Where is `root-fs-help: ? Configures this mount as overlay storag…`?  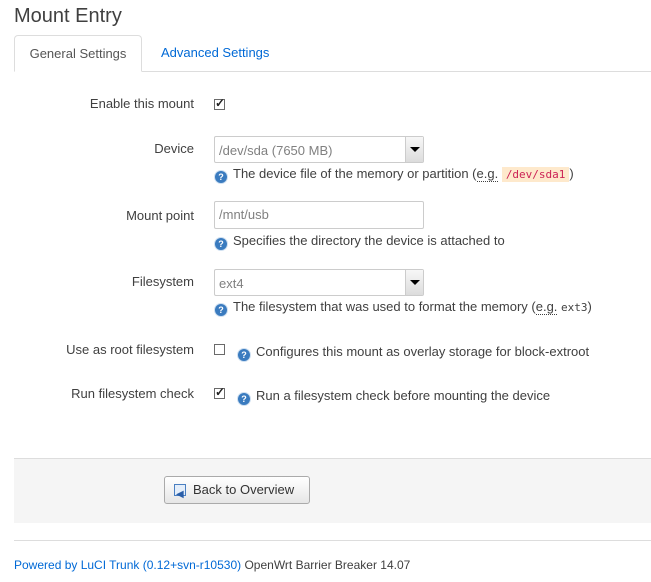
root-fs-help: ? Configures this mount as overlay storag… is located at coordinates (413, 352).